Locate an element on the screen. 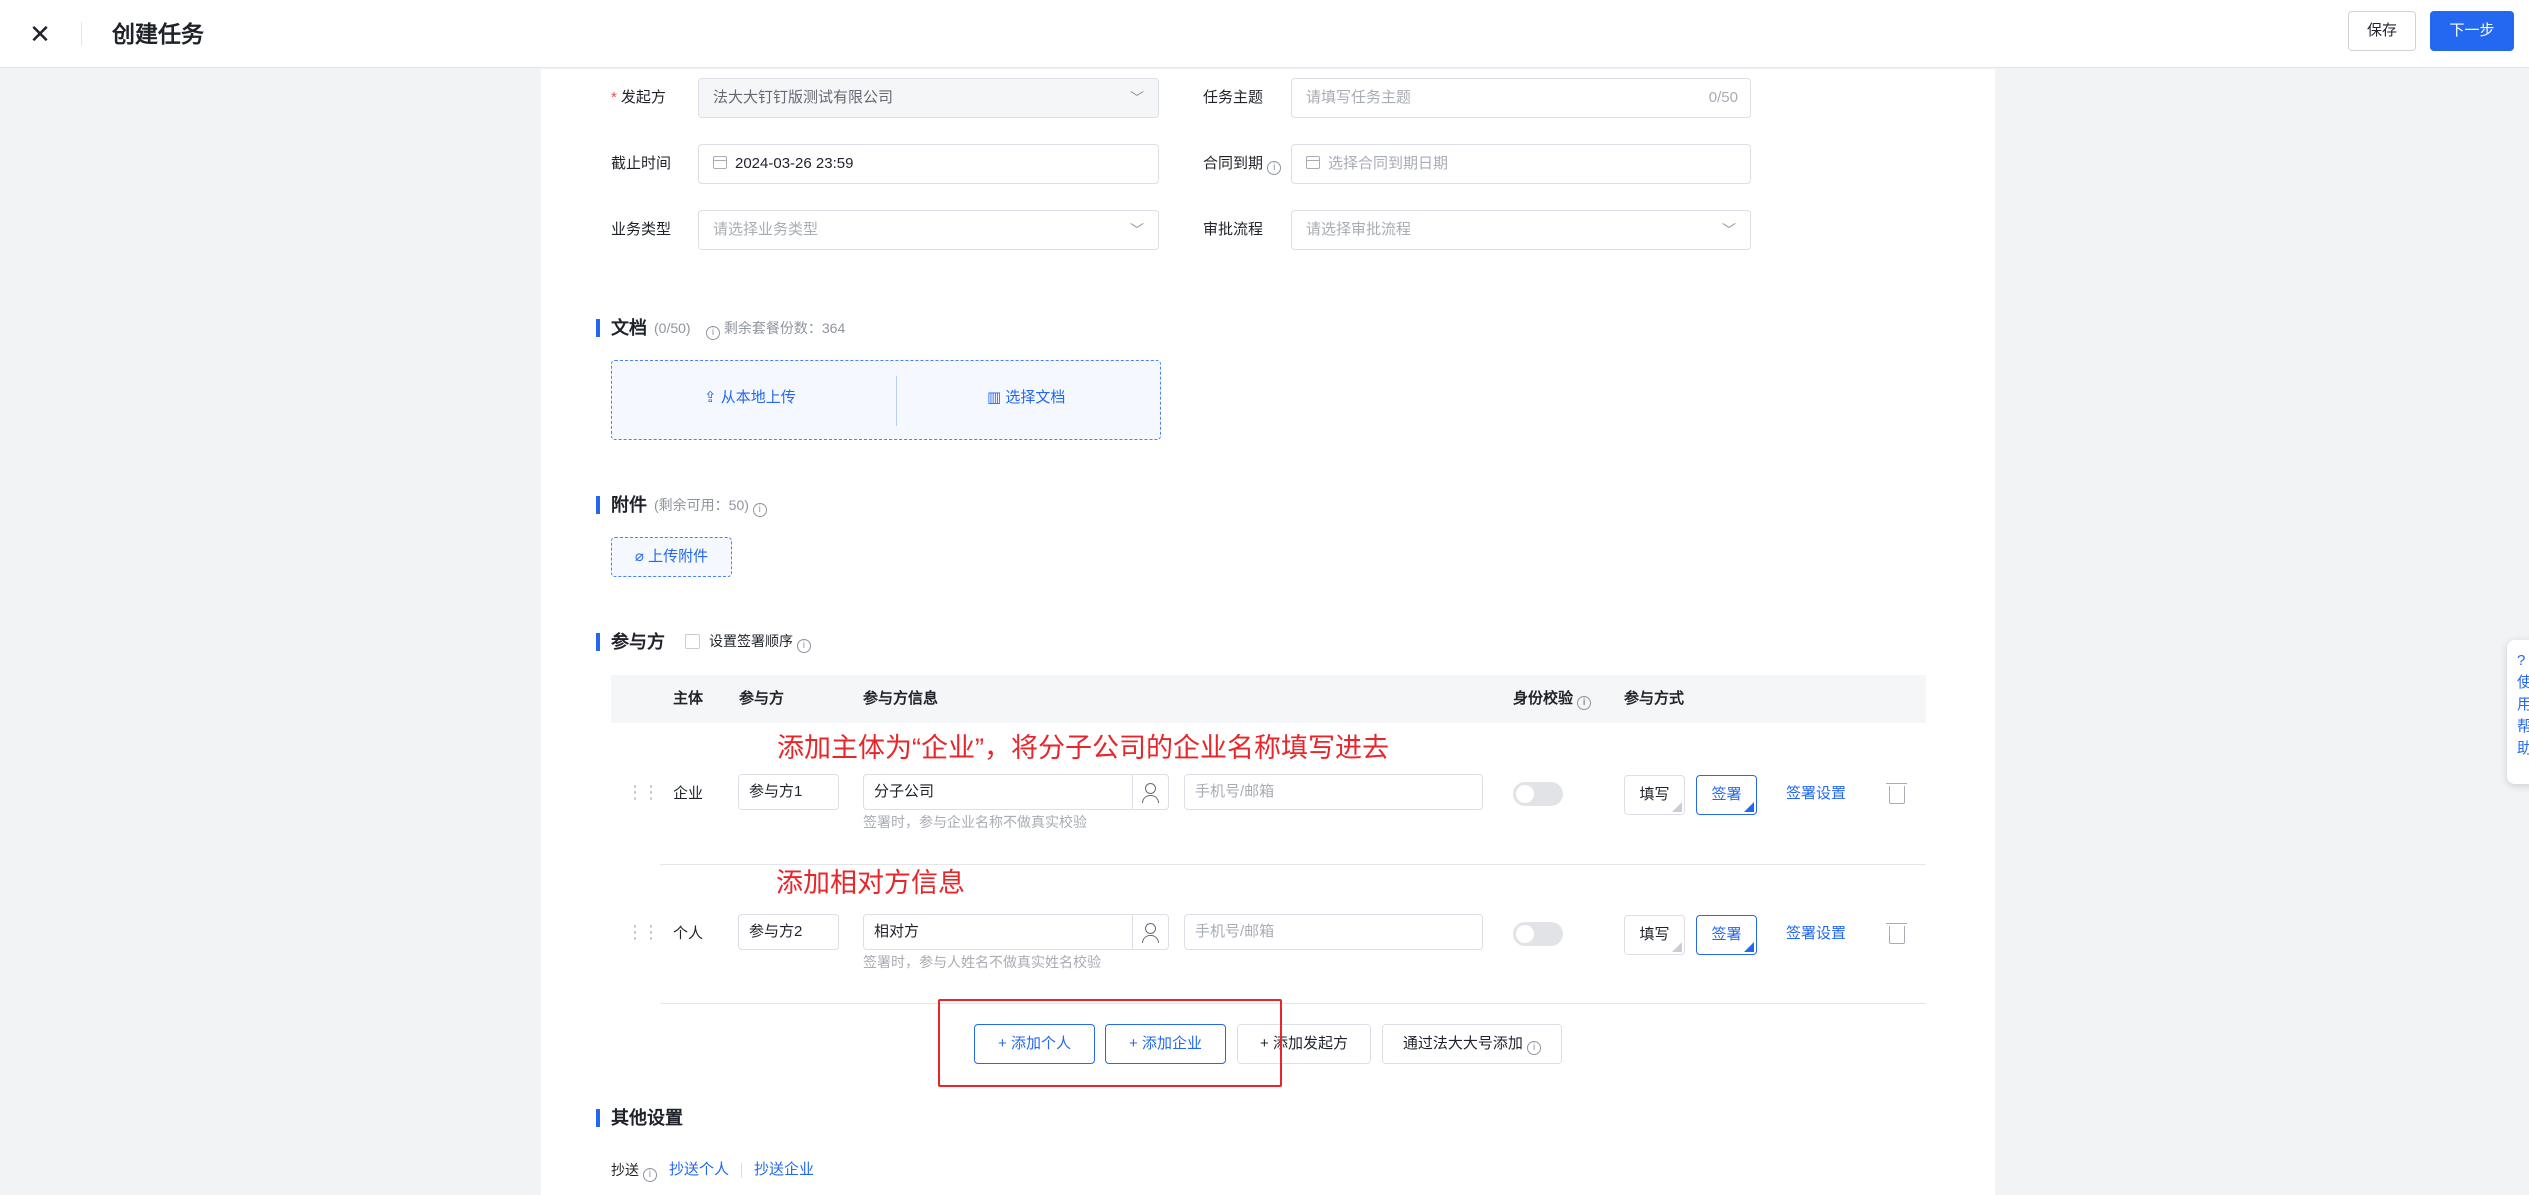 The height and width of the screenshot is (1195, 2529). subject-label: 任务主题 is located at coordinates (1233, 97).